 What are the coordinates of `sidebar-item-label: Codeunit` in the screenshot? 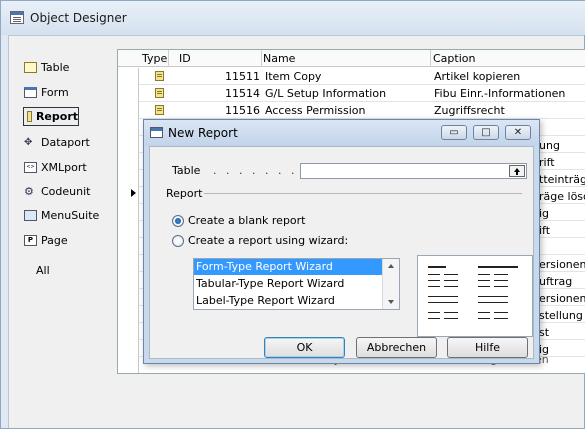 It's located at (66, 191).